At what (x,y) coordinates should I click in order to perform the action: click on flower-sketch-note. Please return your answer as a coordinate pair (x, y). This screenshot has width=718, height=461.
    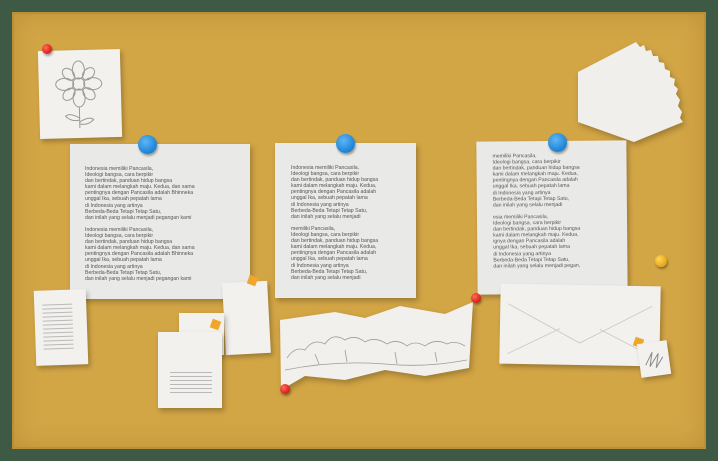
    Looking at the image, I should click on (80, 94).